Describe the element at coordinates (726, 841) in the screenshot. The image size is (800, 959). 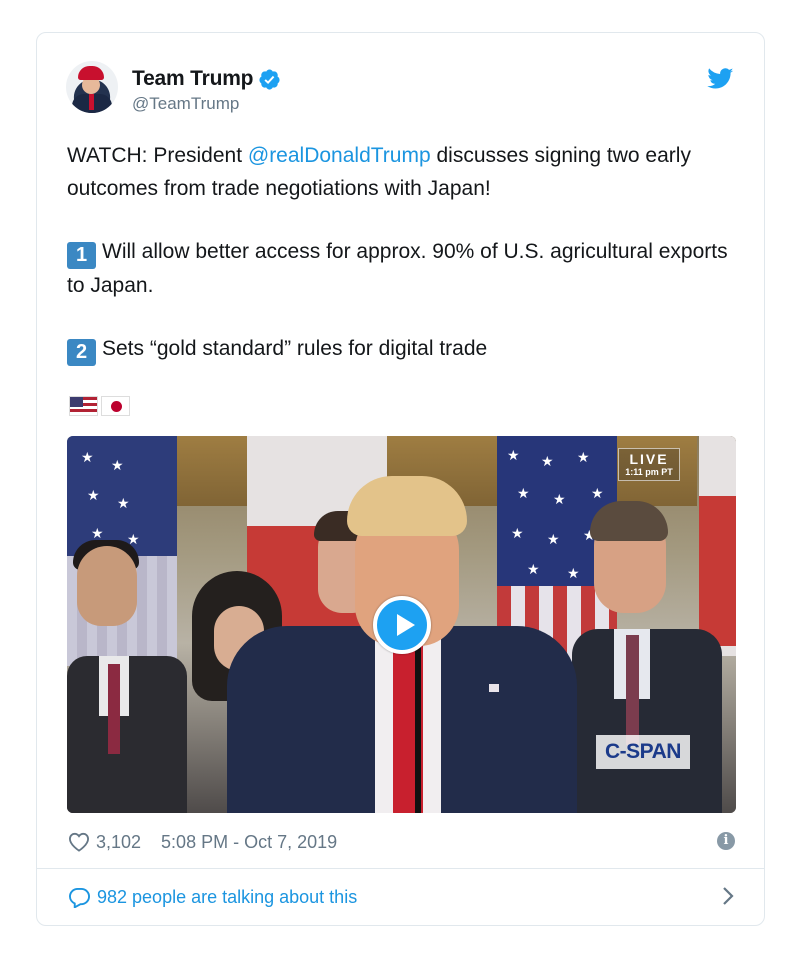
I see `info-icon: i` at that location.